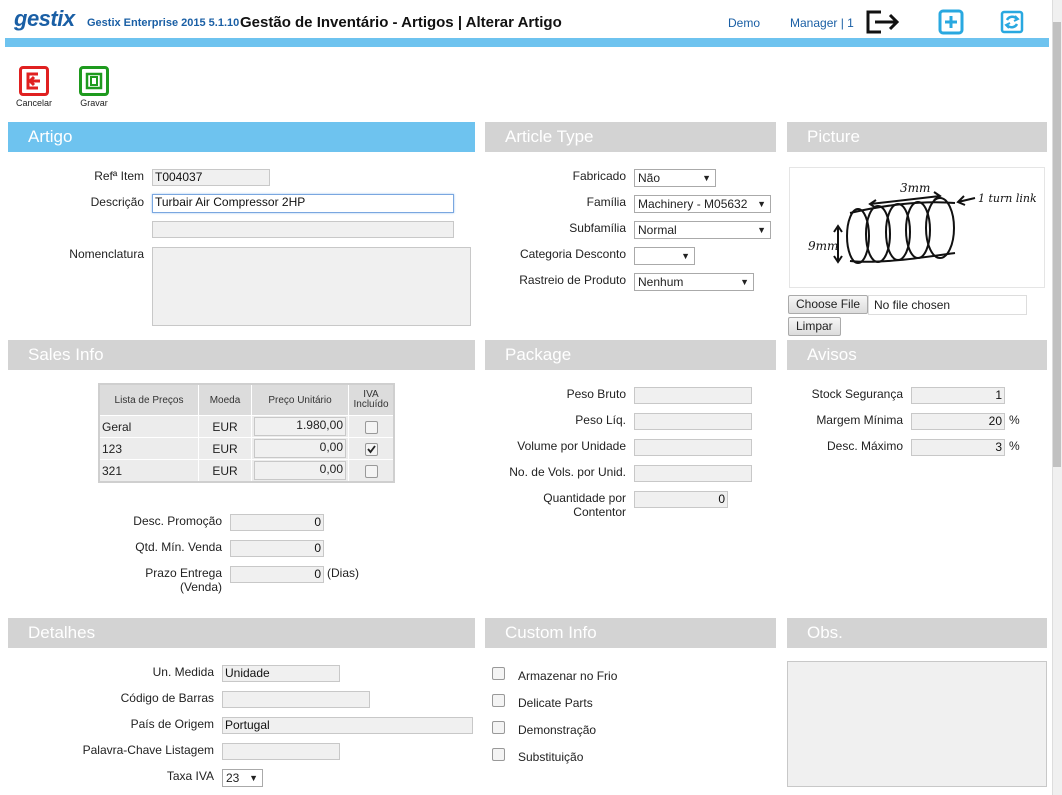  Describe the element at coordinates (922, 222) in the screenshot. I see `compressor-sketch-image: 9mm 3mm 1 turn link` at that location.